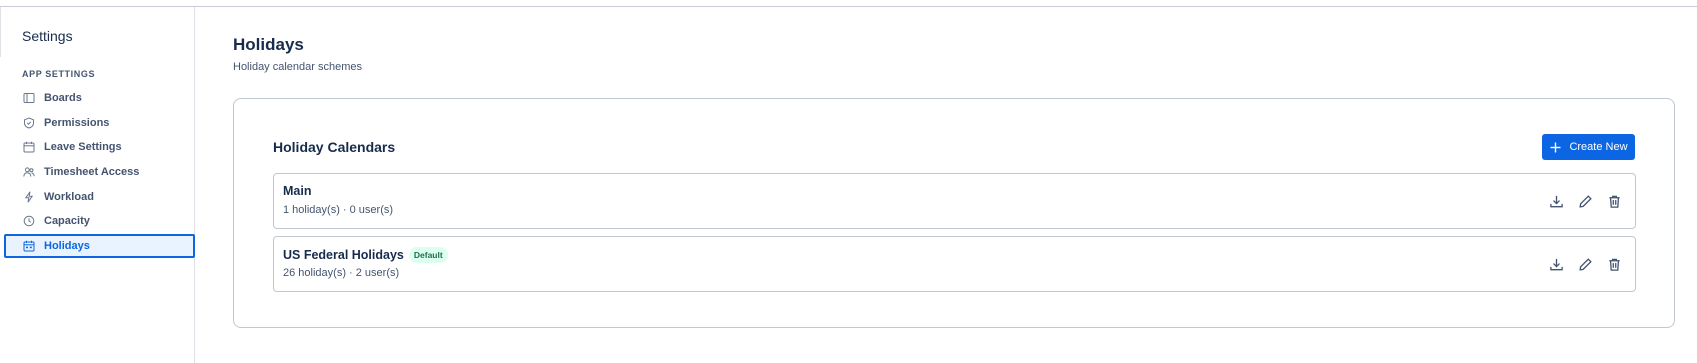 Image resolution: width=1697 pixels, height=363 pixels. Describe the element at coordinates (954, 201) in the screenshot. I see `calendar-row: Main 1 holiday(s) · 0 user(s)` at that location.